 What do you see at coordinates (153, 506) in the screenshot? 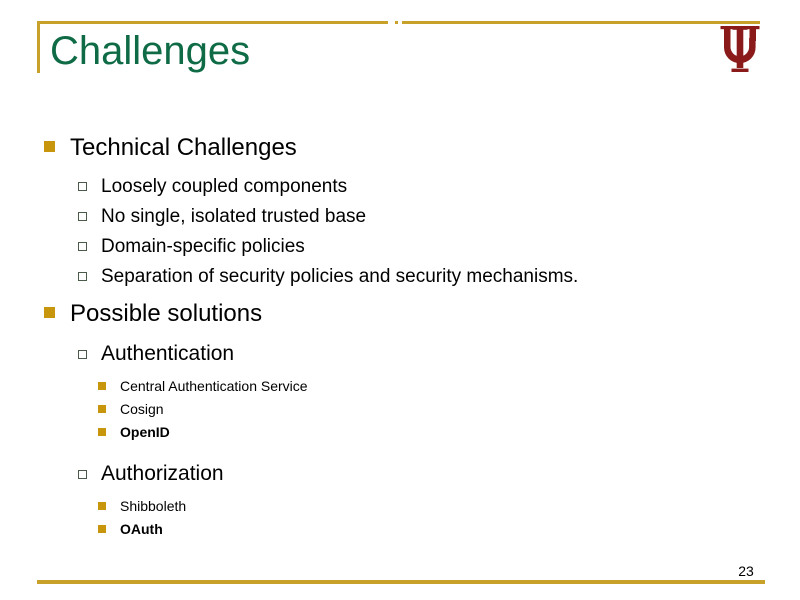
I see `list-item-label: Shibboleth` at bounding box center [153, 506].